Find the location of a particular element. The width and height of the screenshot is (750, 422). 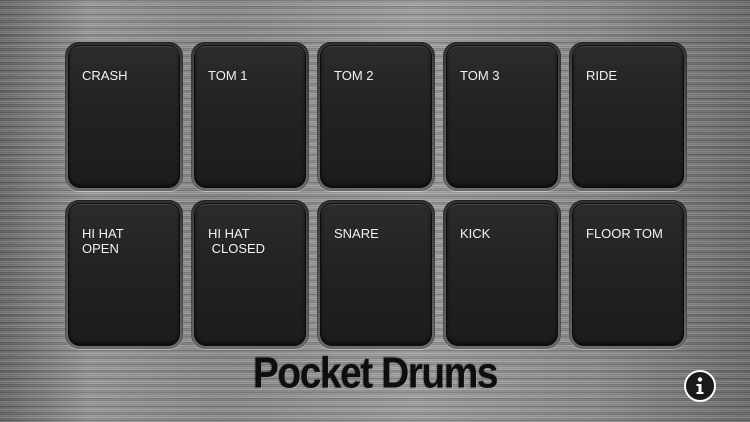

info-button is located at coordinates (700, 386).